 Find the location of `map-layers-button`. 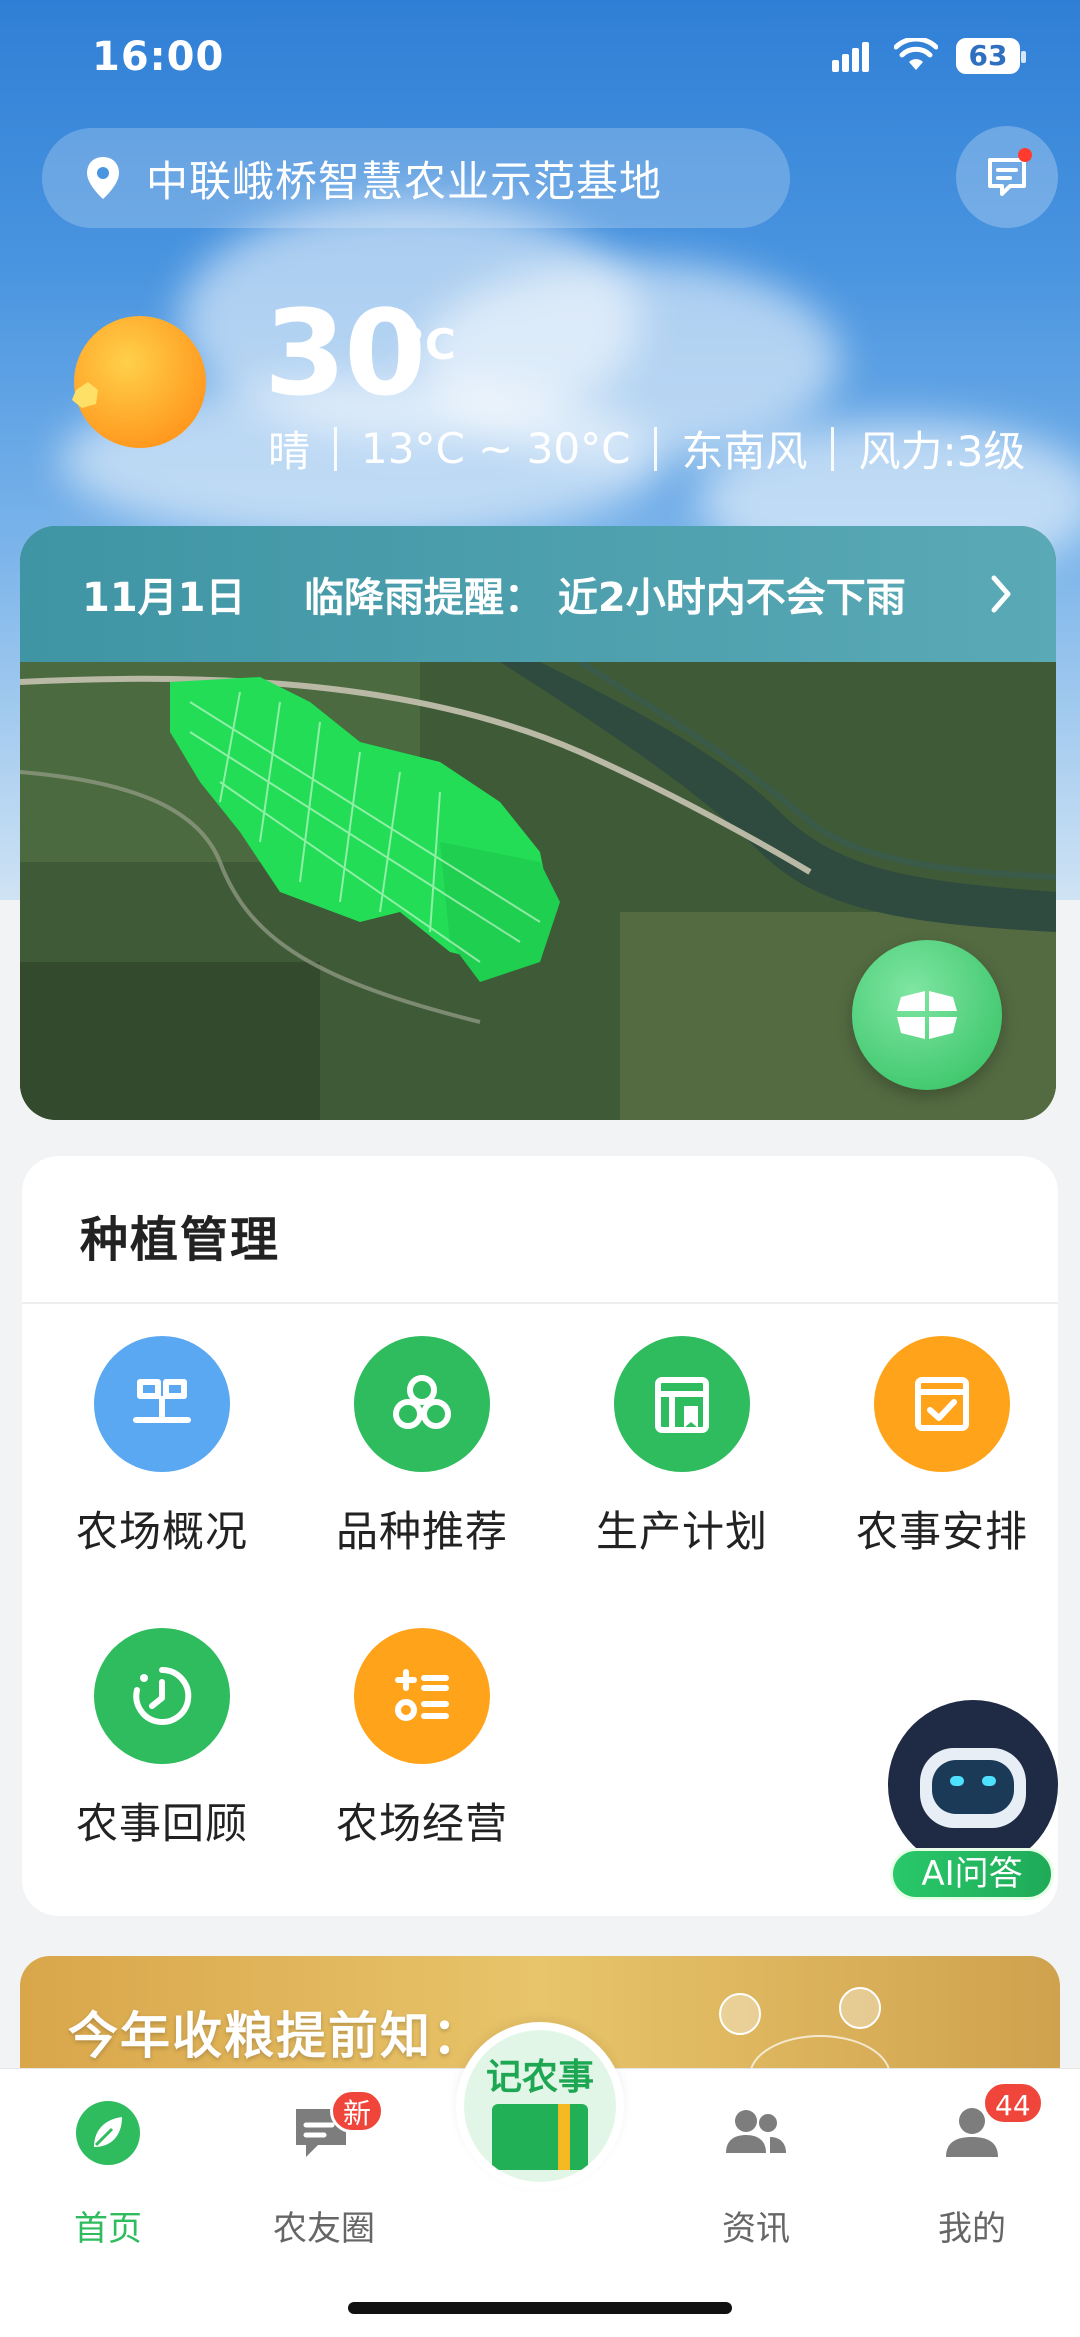

map-layers-button is located at coordinates (927, 1015).